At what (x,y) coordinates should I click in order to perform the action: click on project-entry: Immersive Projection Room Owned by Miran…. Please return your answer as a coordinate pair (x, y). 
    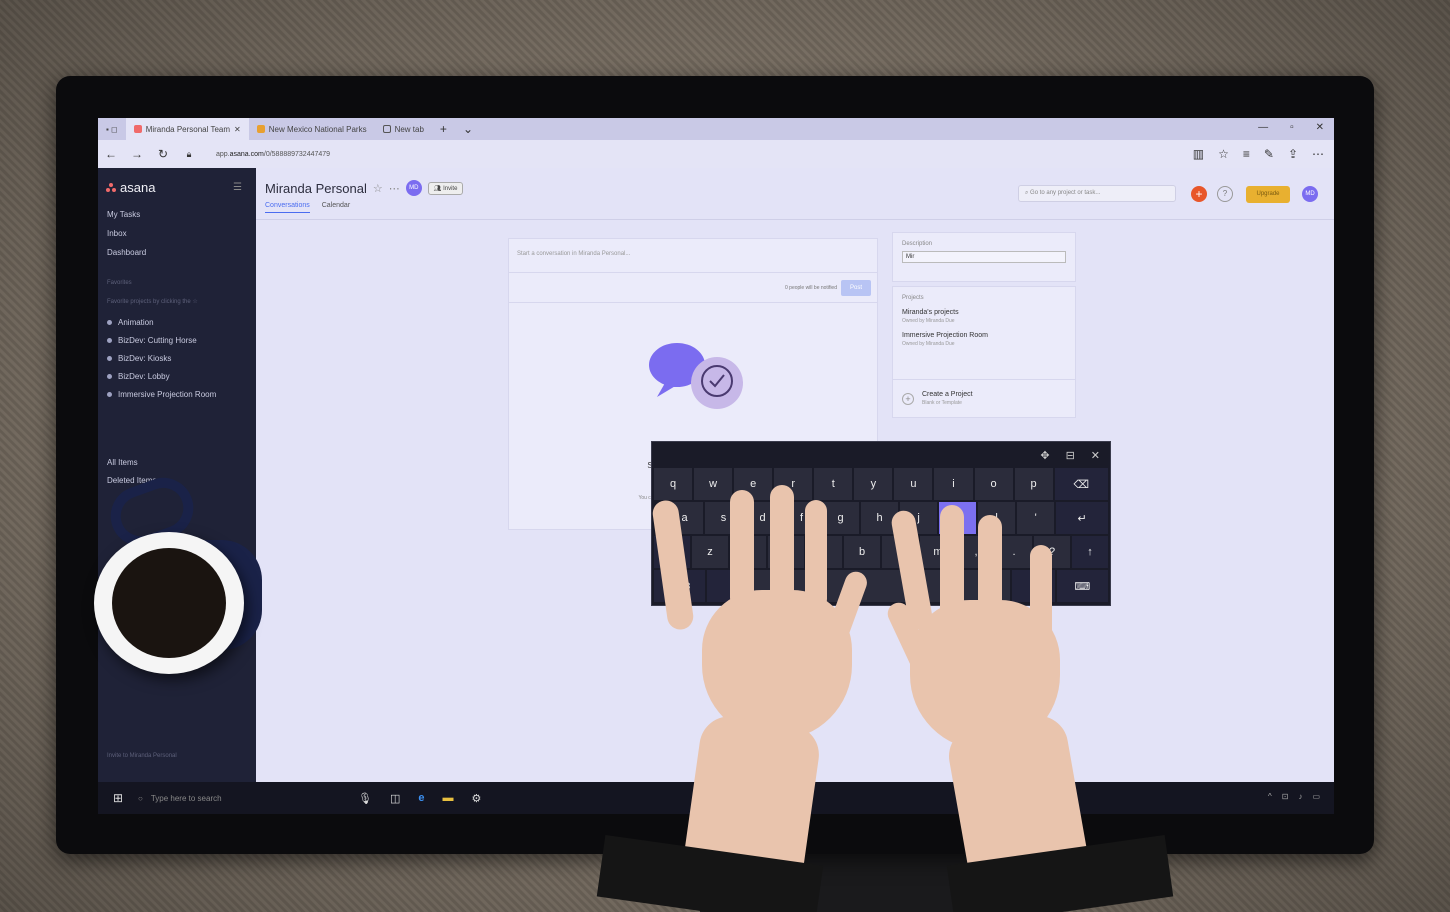
    Looking at the image, I should click on (984, 339).